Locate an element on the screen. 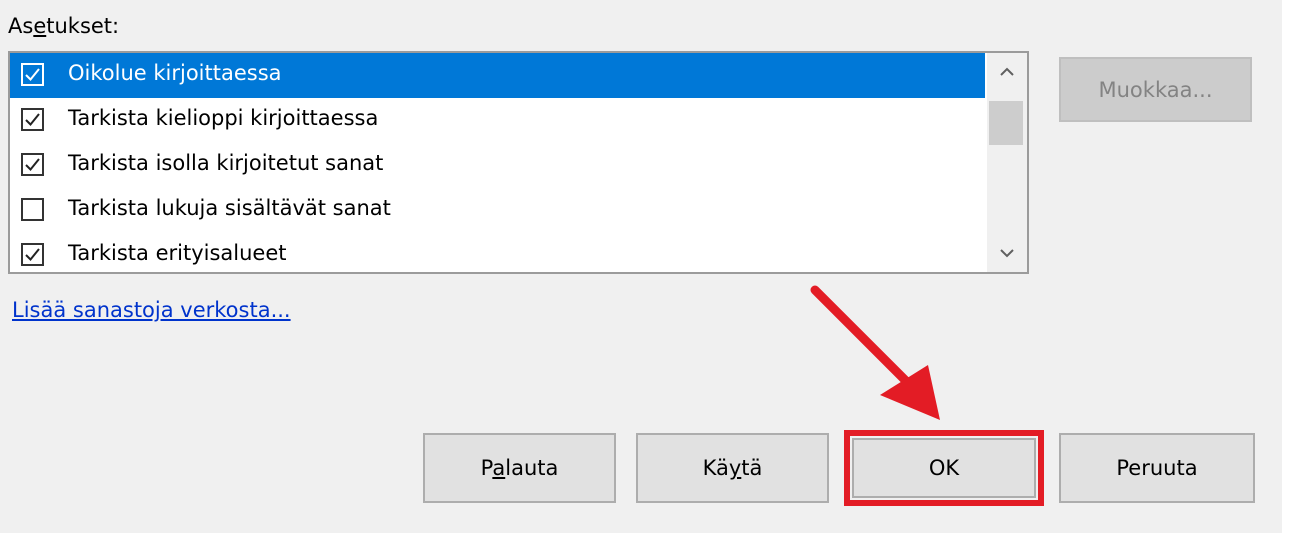 The width and height of the screenshot is (1290, 533). settings-list-item: Oikolue kirjoittaessa is located at coordinates (497, 75).